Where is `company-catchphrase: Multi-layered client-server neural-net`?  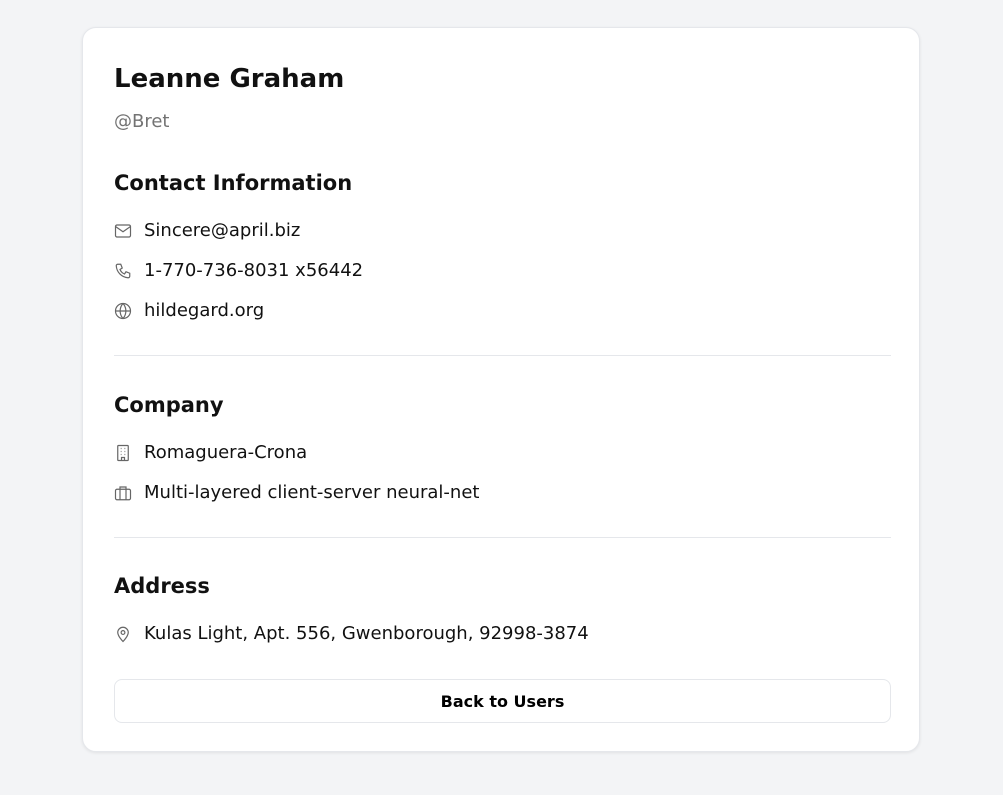 company-catchphrase: Multi-layered client-server neural-net is located at coordinates (312, 492).